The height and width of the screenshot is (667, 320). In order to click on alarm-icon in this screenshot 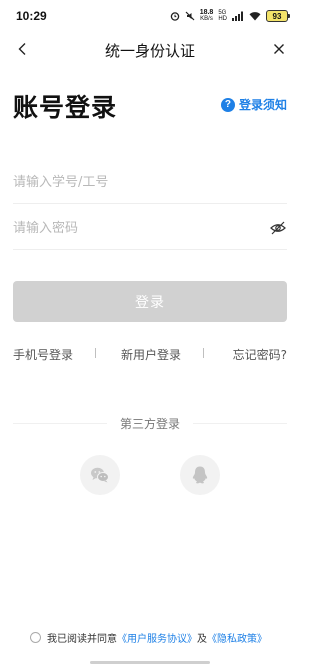, I will do `click(175, 16)`.